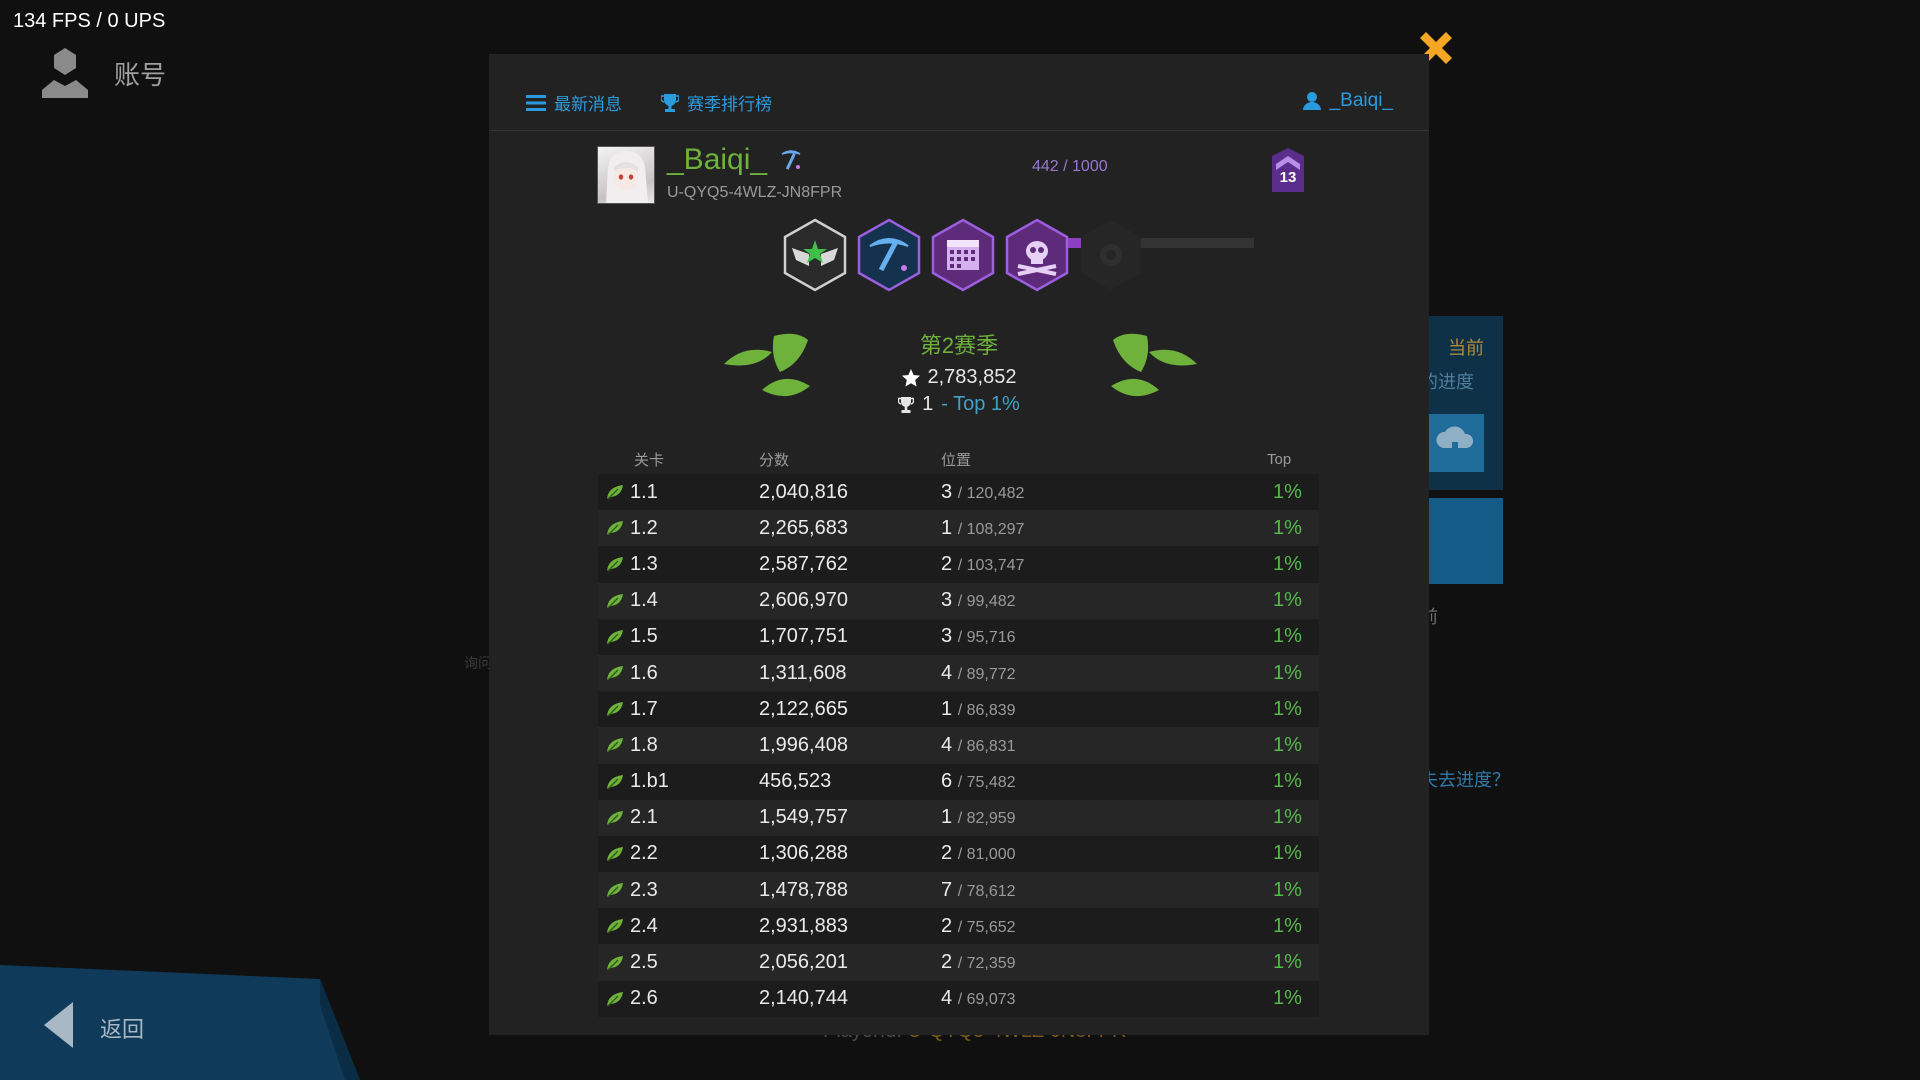 The image size is (1920, 1080). What do you see at coordinates (89, 21) in the screenshot?
I see `fps-counter: 134 FPS / 0 UPS` at bounding box center [89, 21].